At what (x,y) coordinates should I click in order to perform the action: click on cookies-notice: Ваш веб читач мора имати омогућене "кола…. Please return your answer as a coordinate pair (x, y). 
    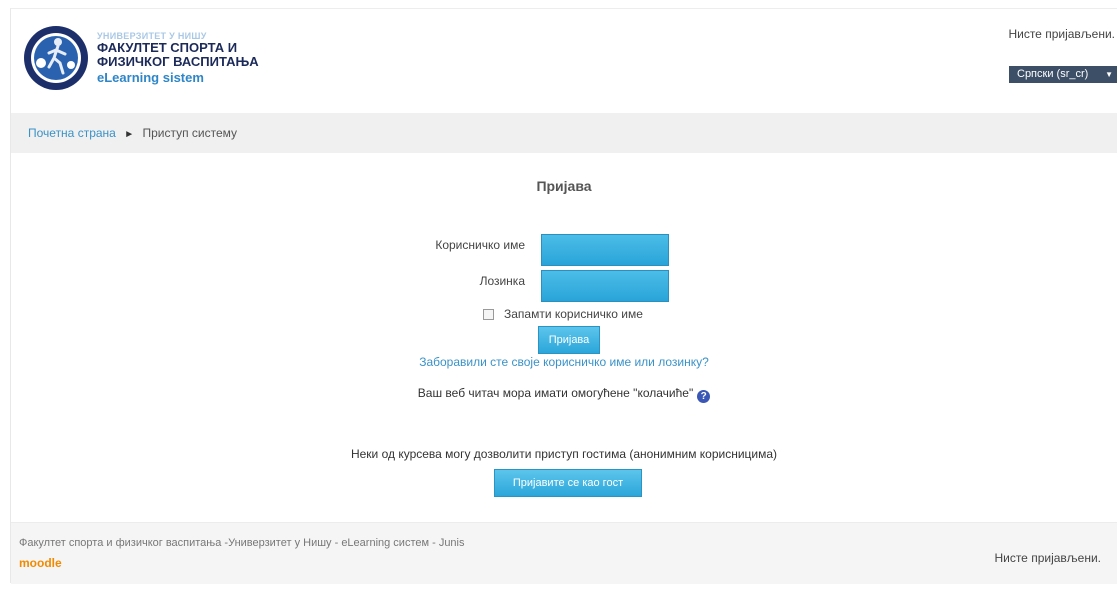
    Looking at the image, I should click on (564, 394).